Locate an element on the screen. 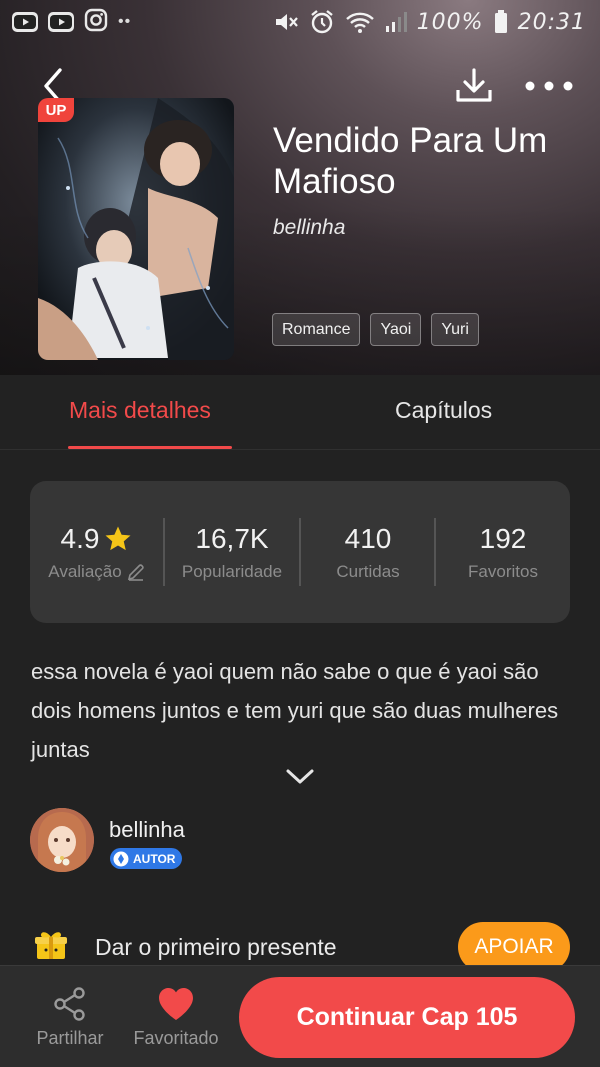  book-cover is located at coordinates (136, 229).